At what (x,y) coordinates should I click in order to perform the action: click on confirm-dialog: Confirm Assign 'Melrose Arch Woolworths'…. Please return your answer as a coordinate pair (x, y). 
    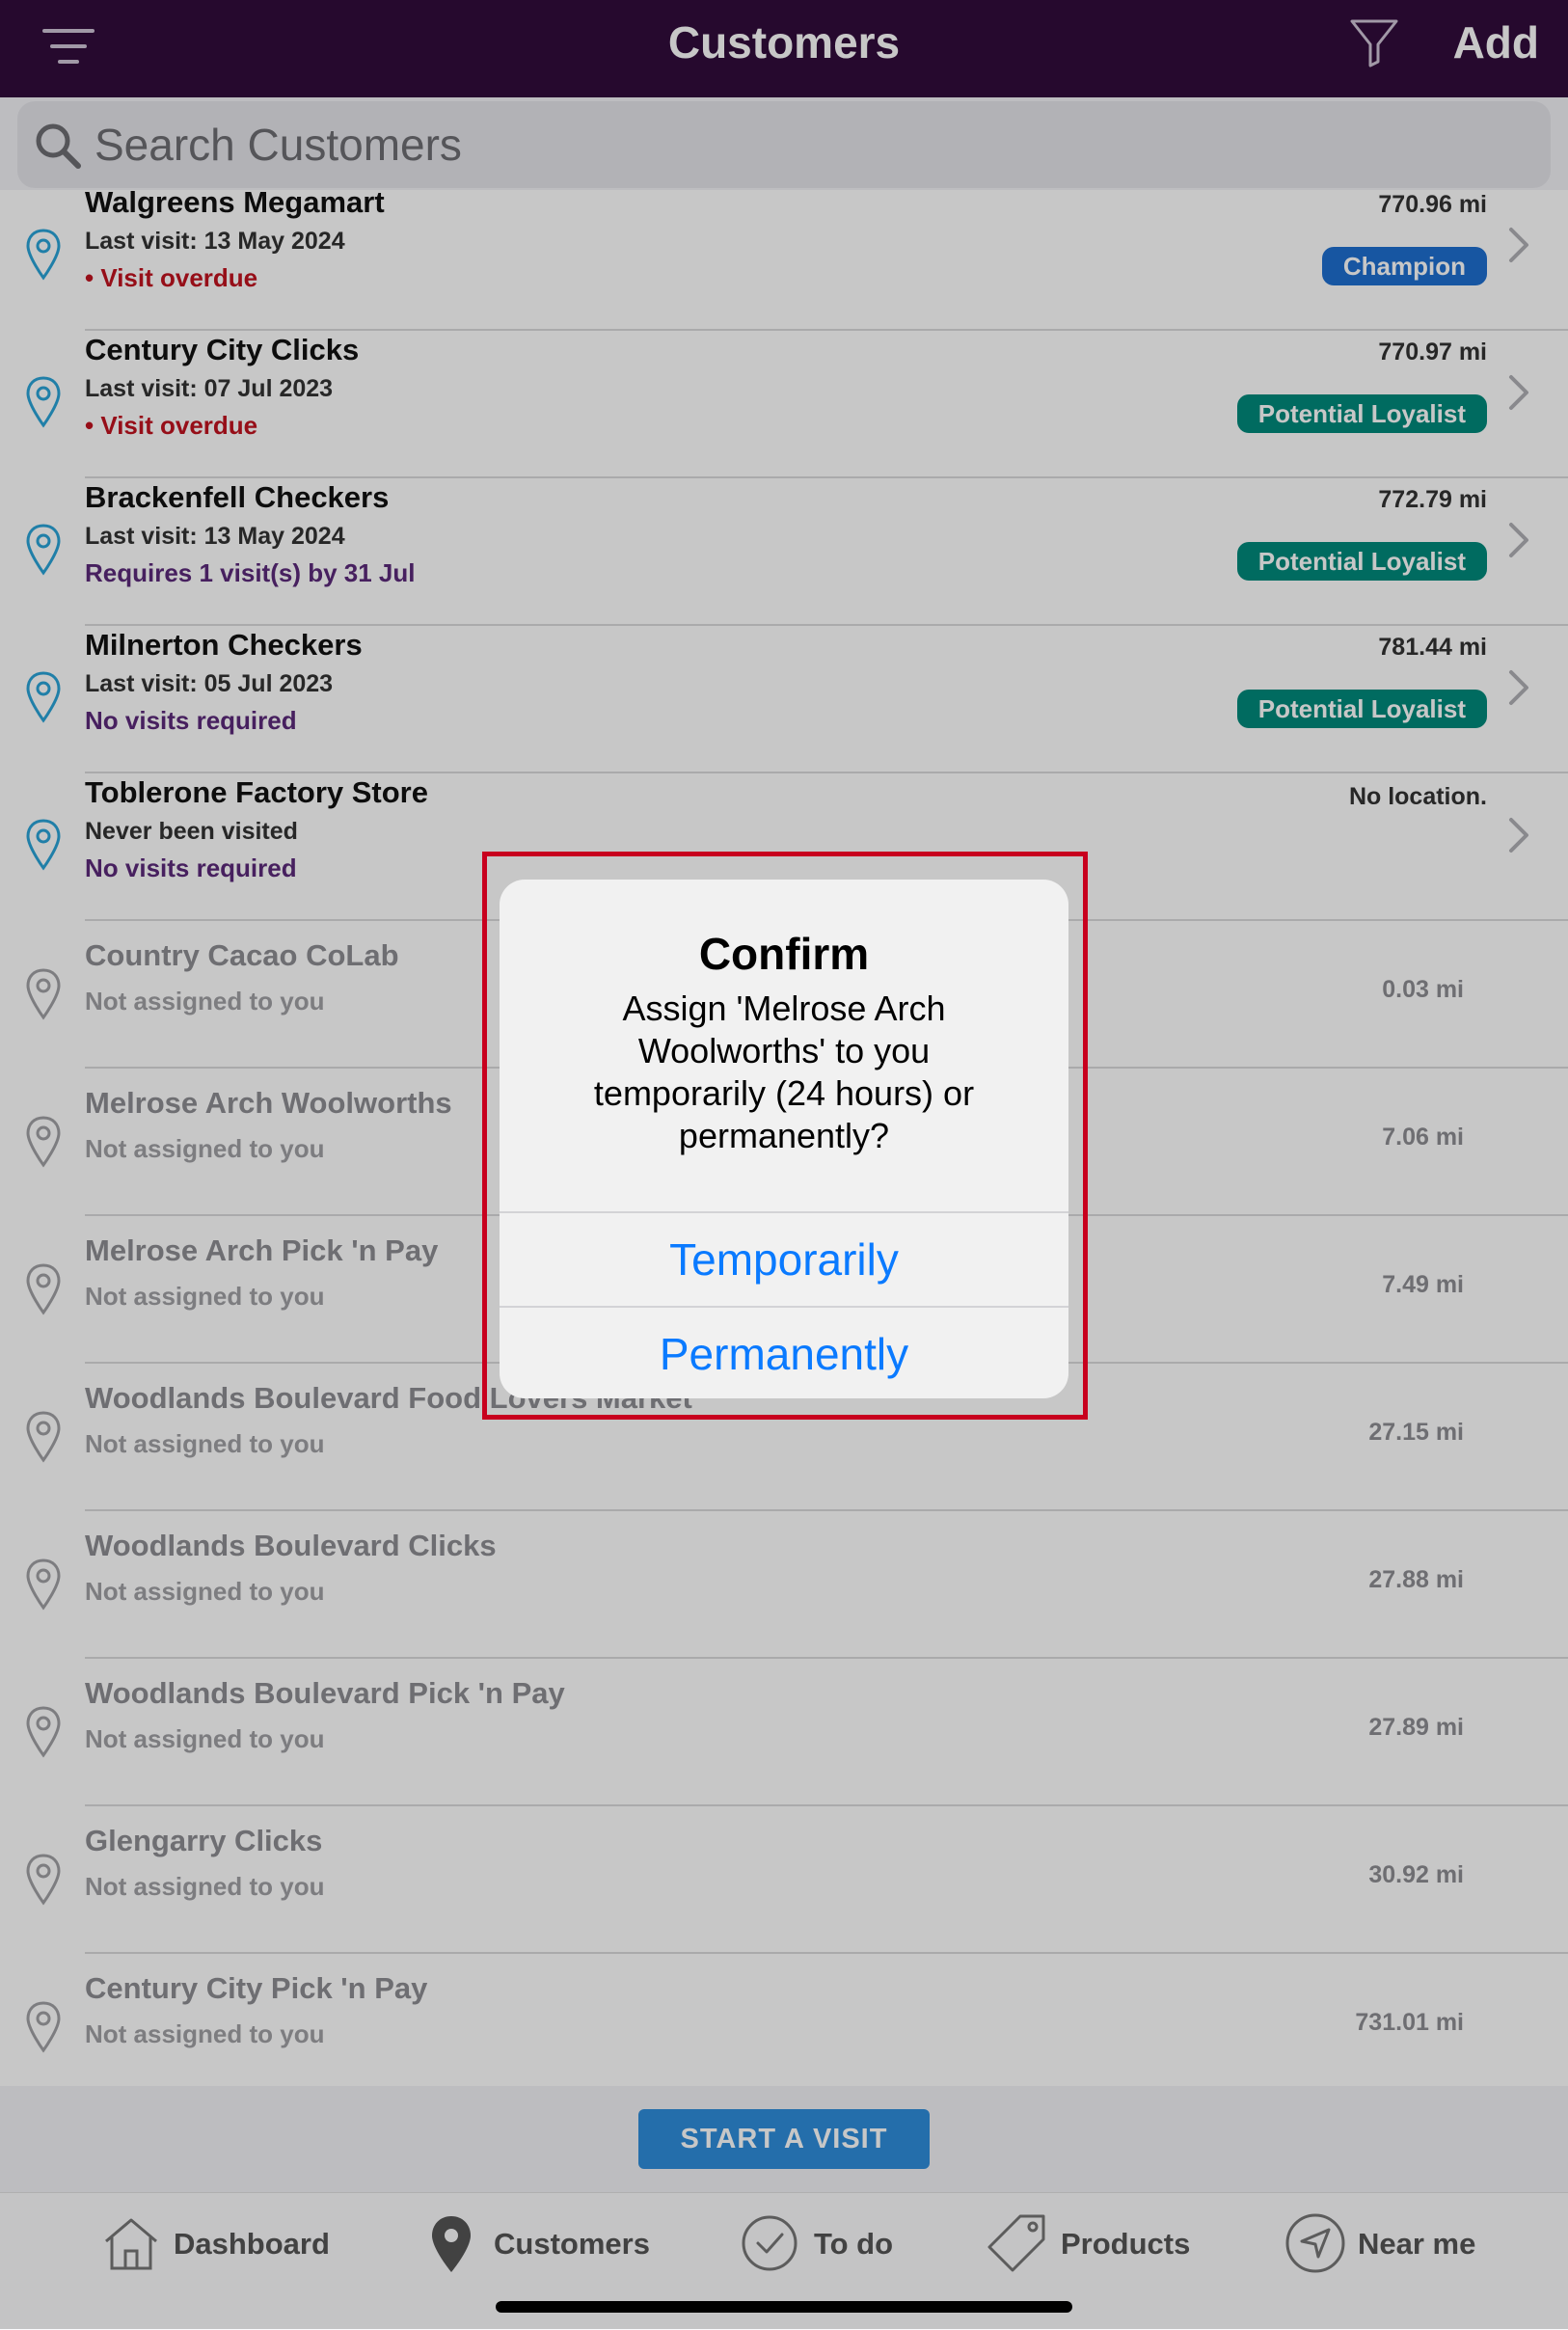
    Looking at the image, I should click on (784, 1139).